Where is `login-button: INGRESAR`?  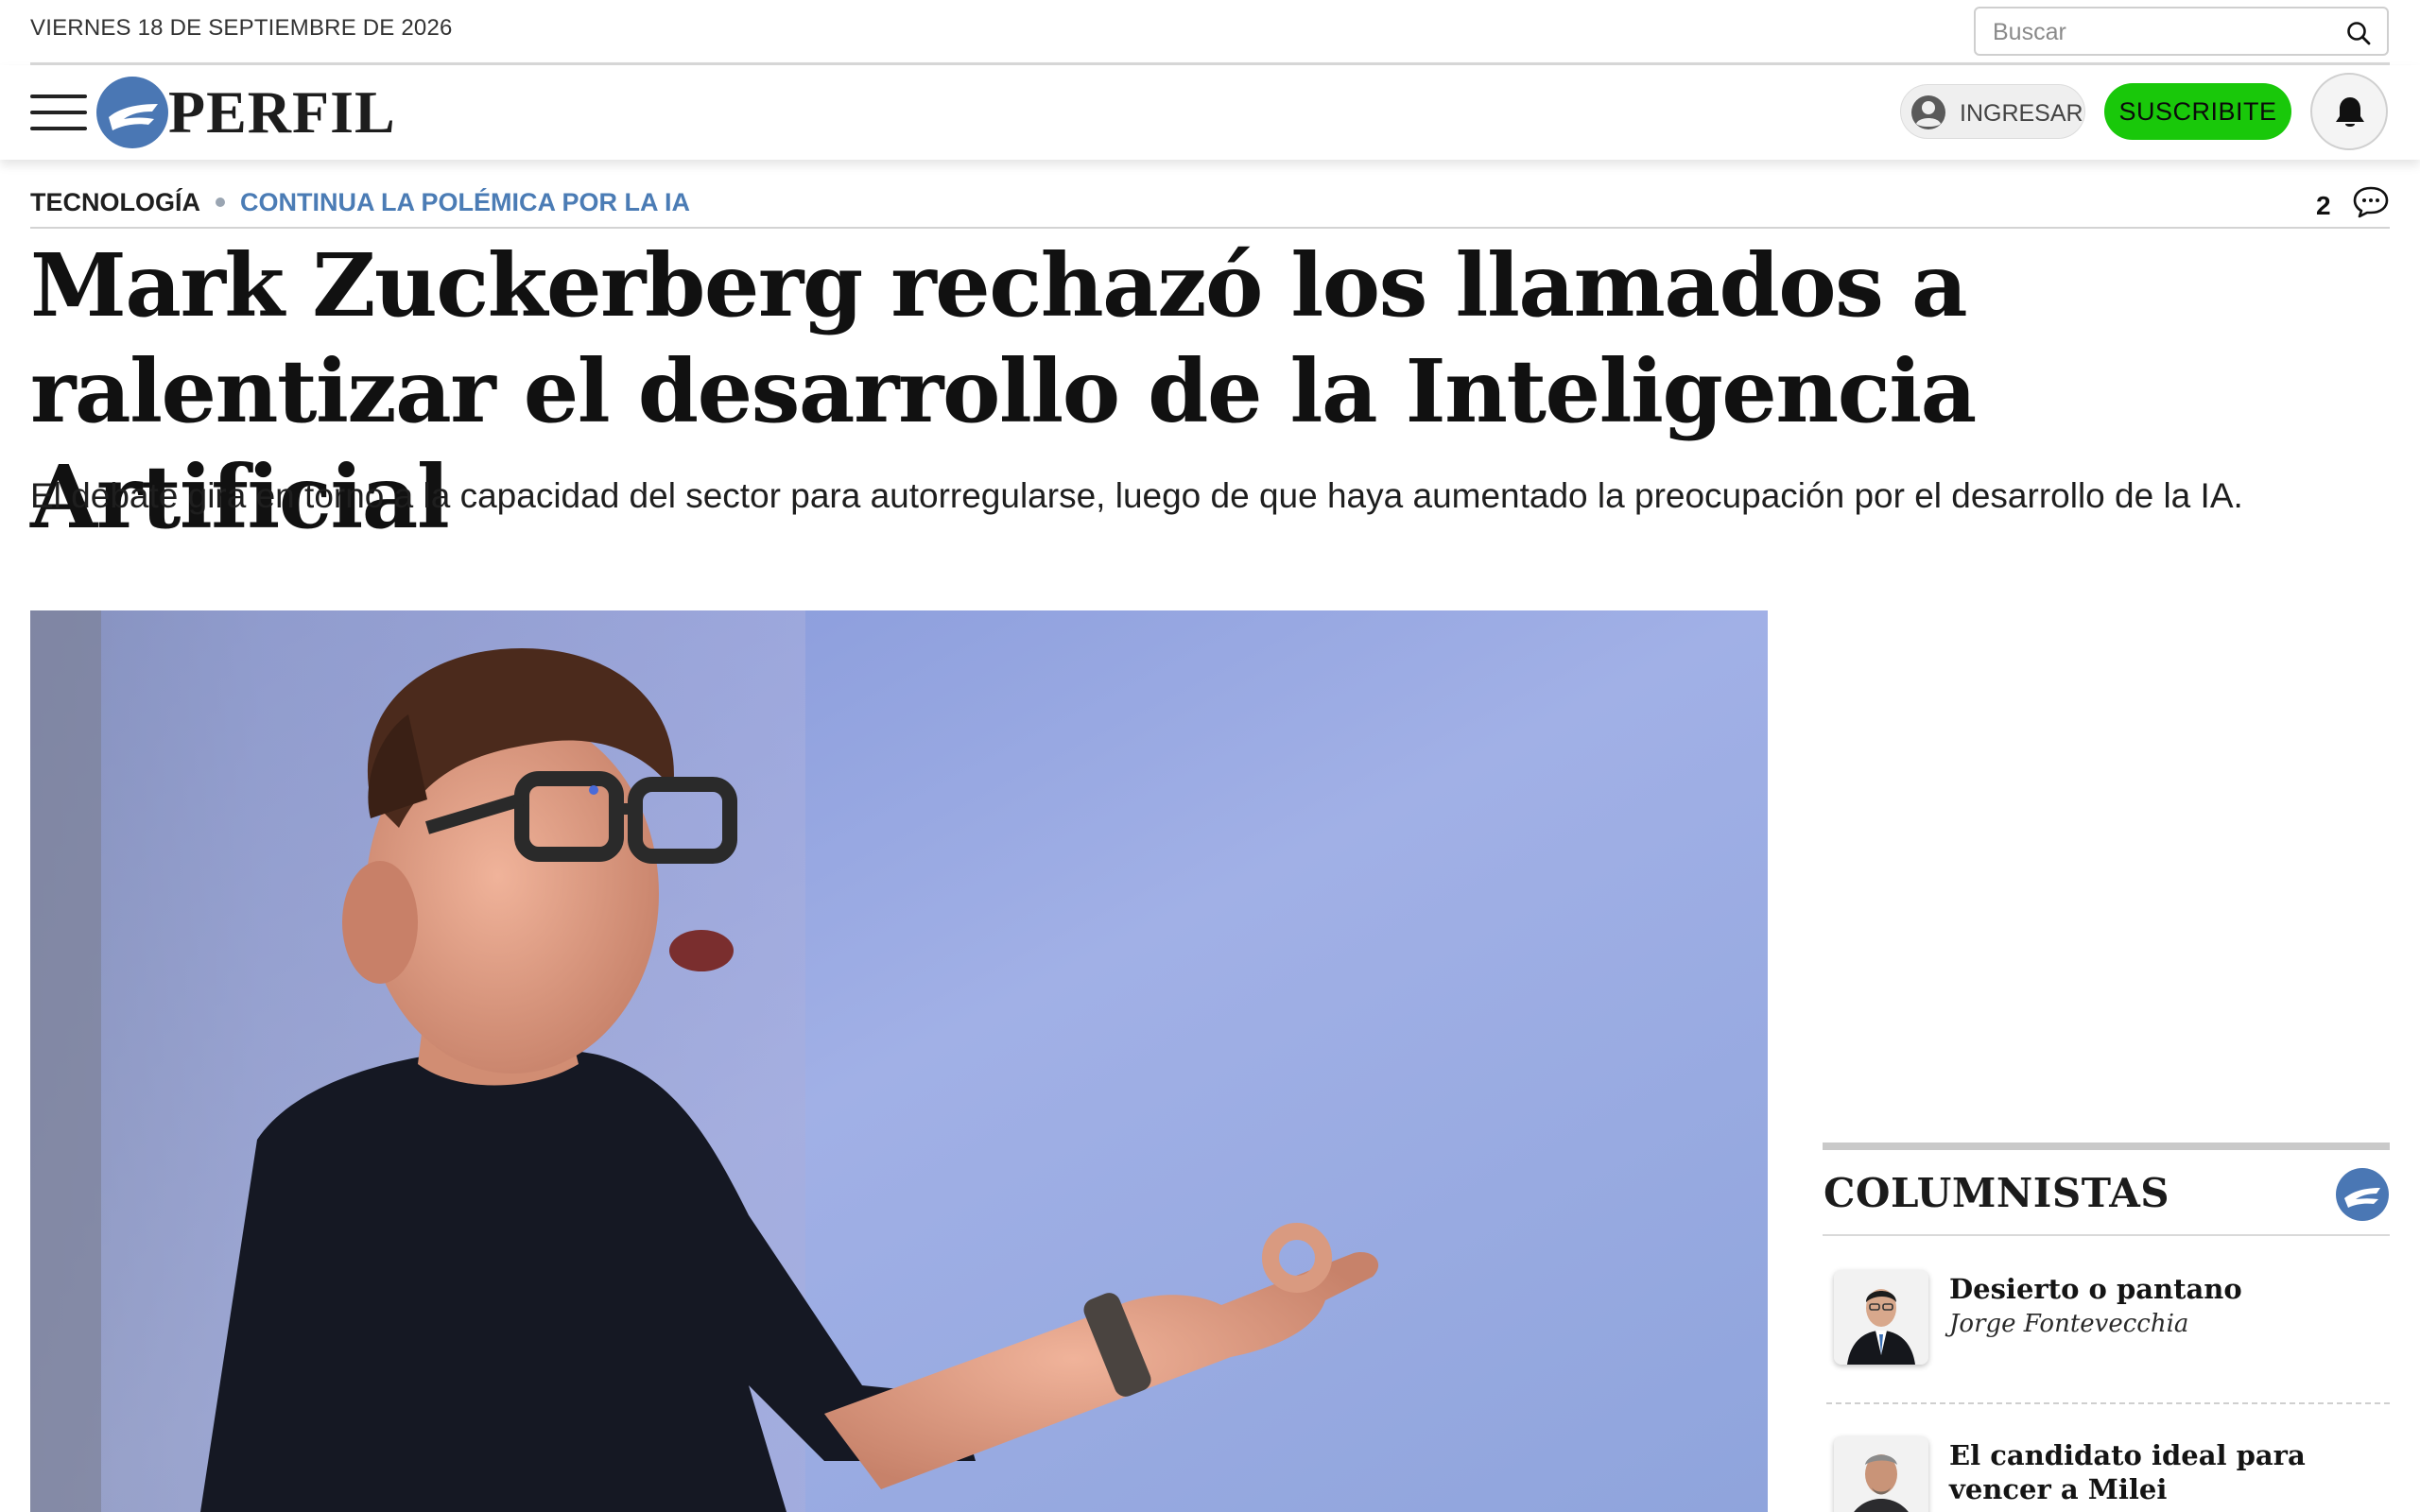
login-button: INGRESAR is located at coordinates (1993, 111).